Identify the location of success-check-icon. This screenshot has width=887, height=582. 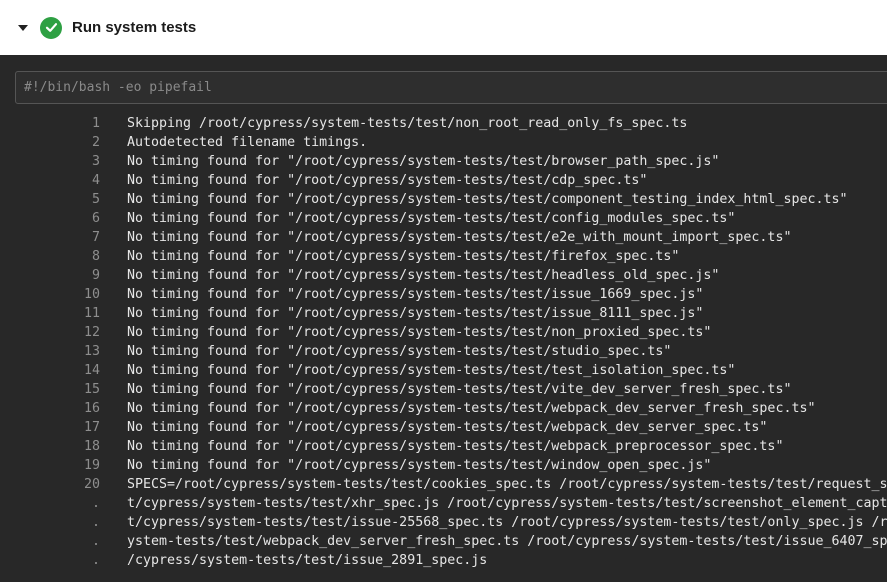
(51, 27).